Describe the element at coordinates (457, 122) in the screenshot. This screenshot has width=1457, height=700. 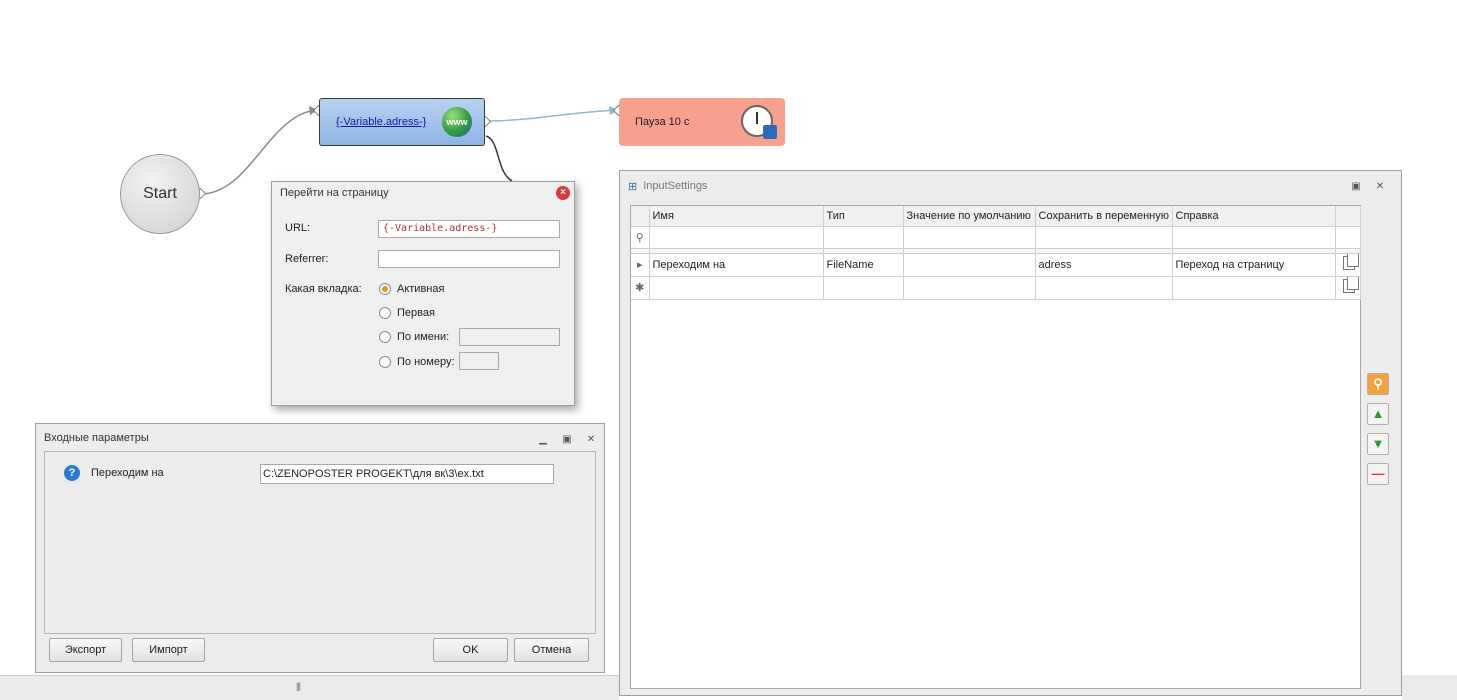
I see `www-globe-icon: www` at that location.